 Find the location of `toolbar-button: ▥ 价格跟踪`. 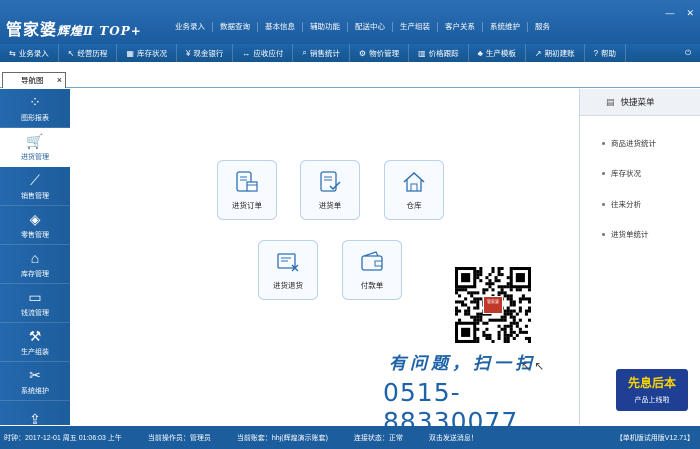

toolbar-button: ▥ 价格跟踪 is located at coordinates (439, 53).